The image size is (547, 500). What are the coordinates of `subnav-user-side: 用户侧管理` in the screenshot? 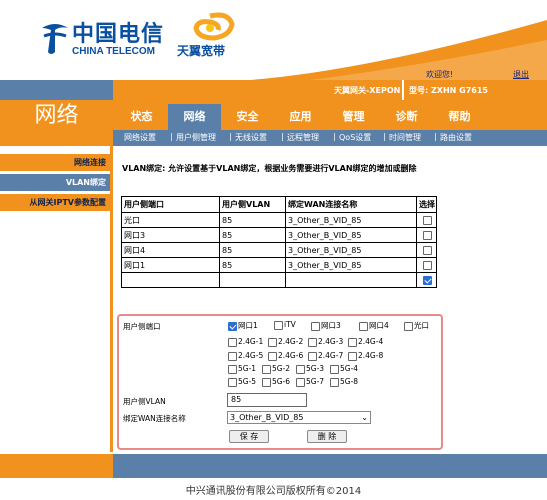 It's located at (196, 137).